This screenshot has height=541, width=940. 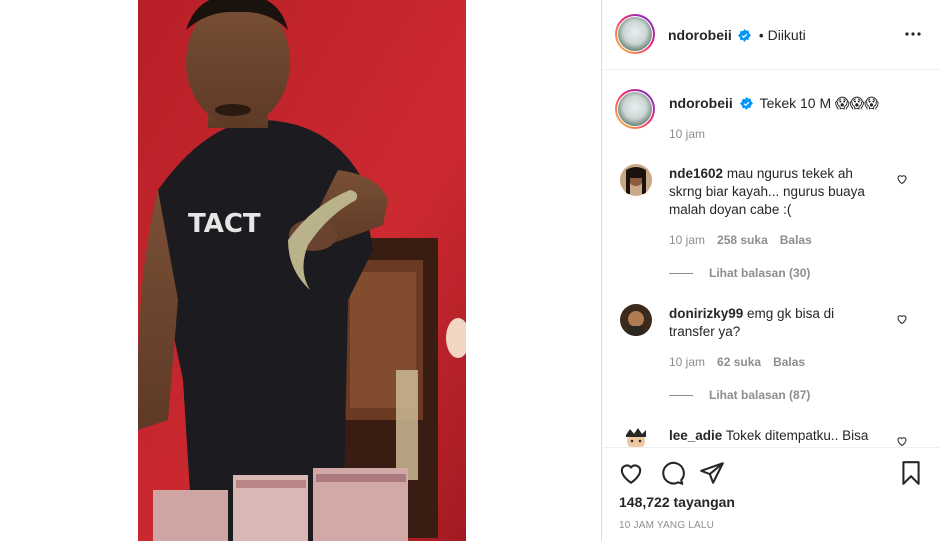 What do you see at coordinates (631, 473) in the screenshot?
I see `like-heart-icon` at bounding box center [631, 473].